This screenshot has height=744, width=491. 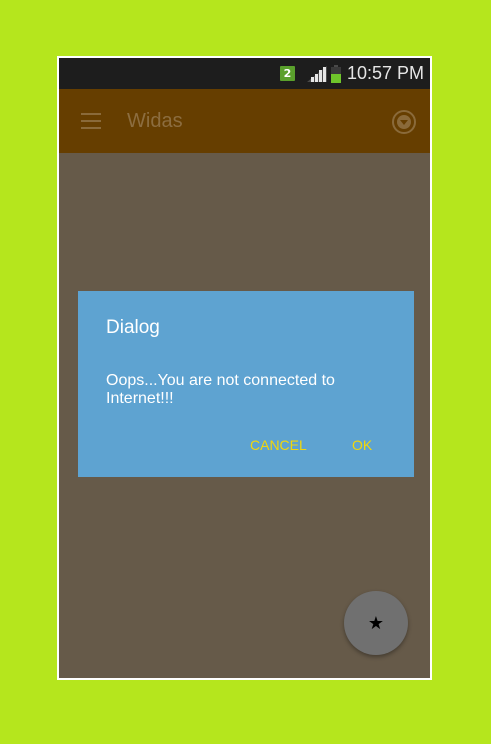 What do you see at coordinates (335, 73) in the screenshot?
I see `battery-icon` at bounding box center [335, 73].